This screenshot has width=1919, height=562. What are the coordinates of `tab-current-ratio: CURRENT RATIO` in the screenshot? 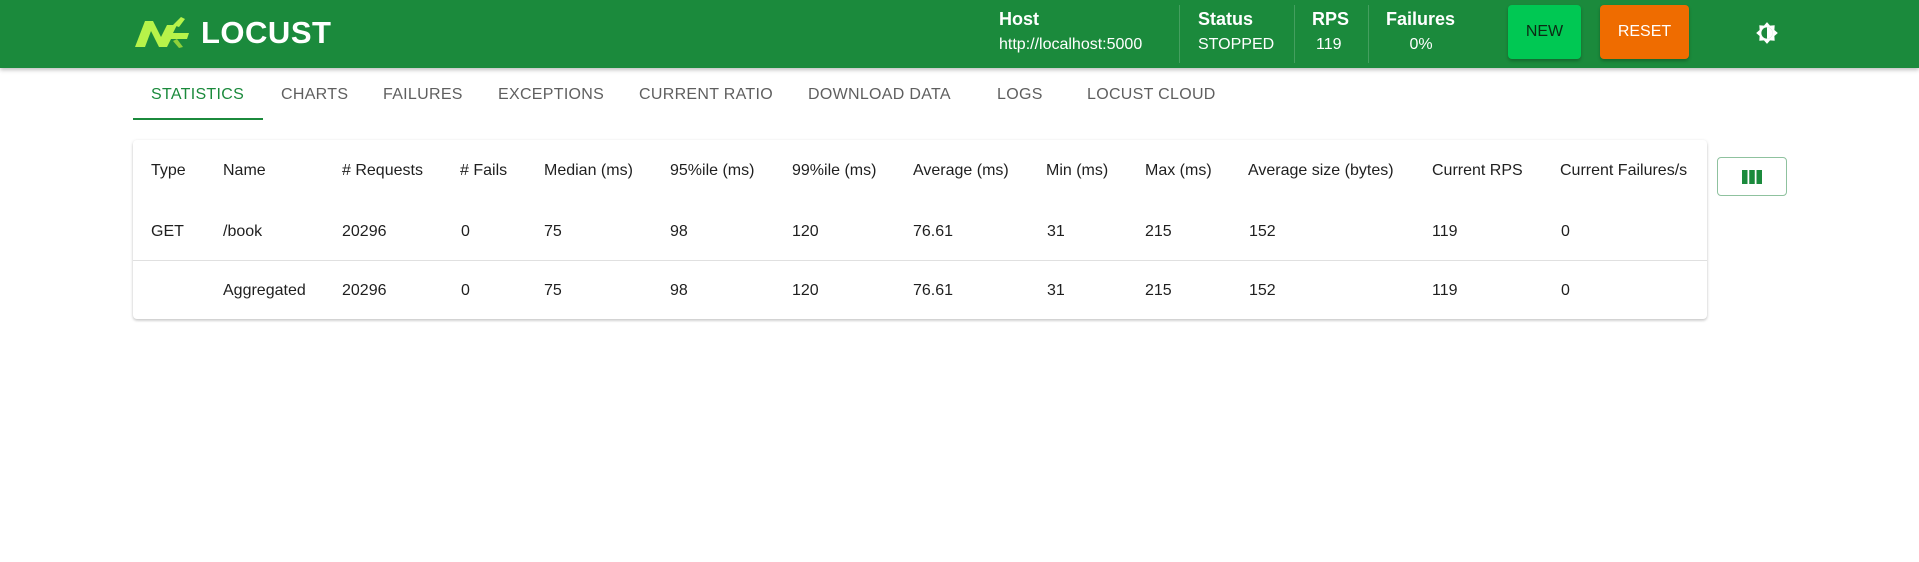 It's located at (706, 99).